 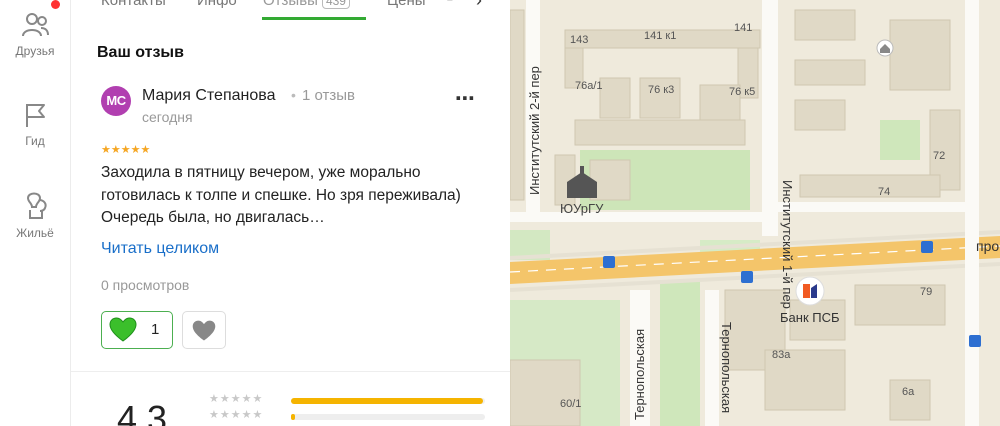 What do you see at coordinates (988, 246) in the screenshot?
I see `street-label: про` at bounding box center [988, 246].